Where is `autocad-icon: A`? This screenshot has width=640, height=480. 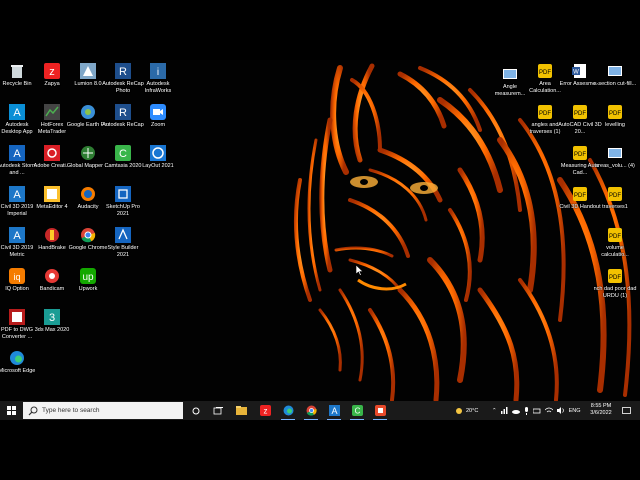
autocad-icon: A is located at coordinates (334, 410).